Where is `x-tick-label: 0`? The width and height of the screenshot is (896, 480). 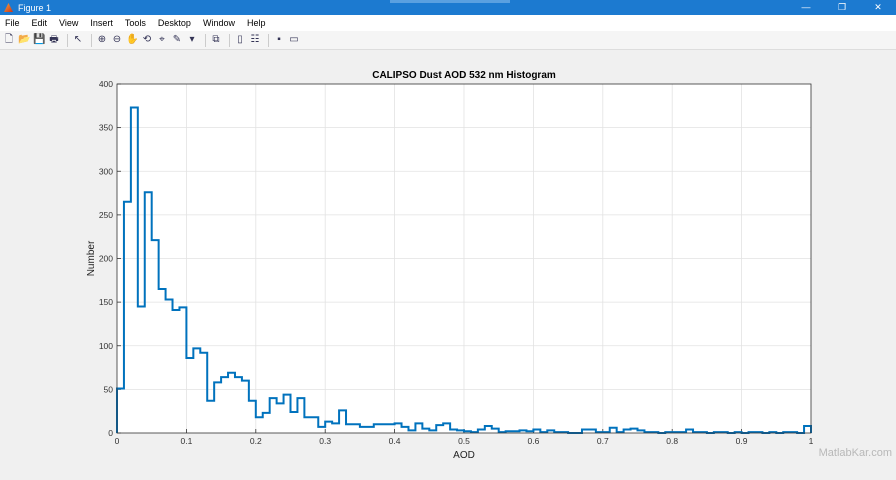
x-tick-label: 0 is located at coordinates (117, 441).